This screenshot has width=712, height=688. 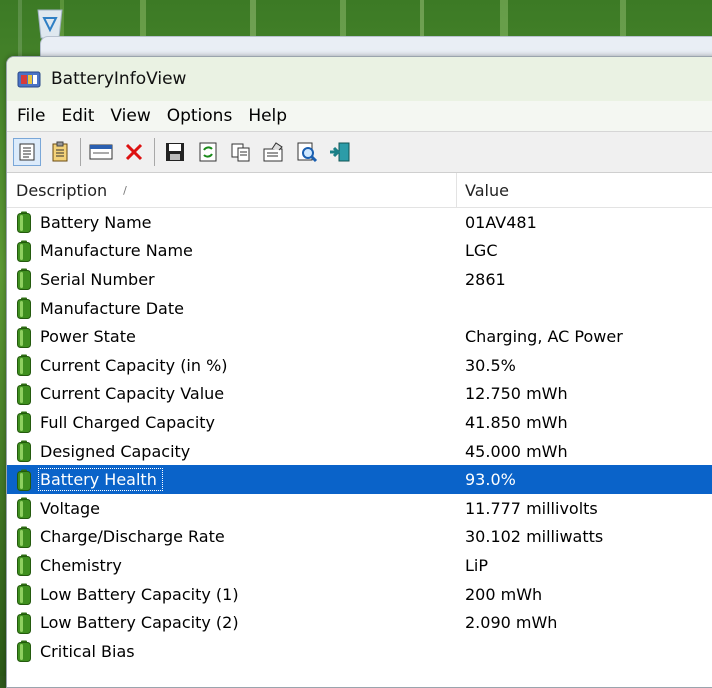 I want to click on html-report-button, so click(x=27, y=152).